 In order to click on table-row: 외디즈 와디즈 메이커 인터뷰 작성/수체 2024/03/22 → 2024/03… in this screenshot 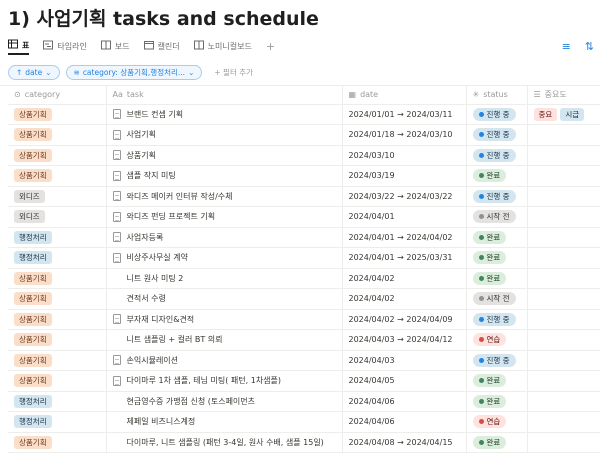, I will do `click(304, 196)`.